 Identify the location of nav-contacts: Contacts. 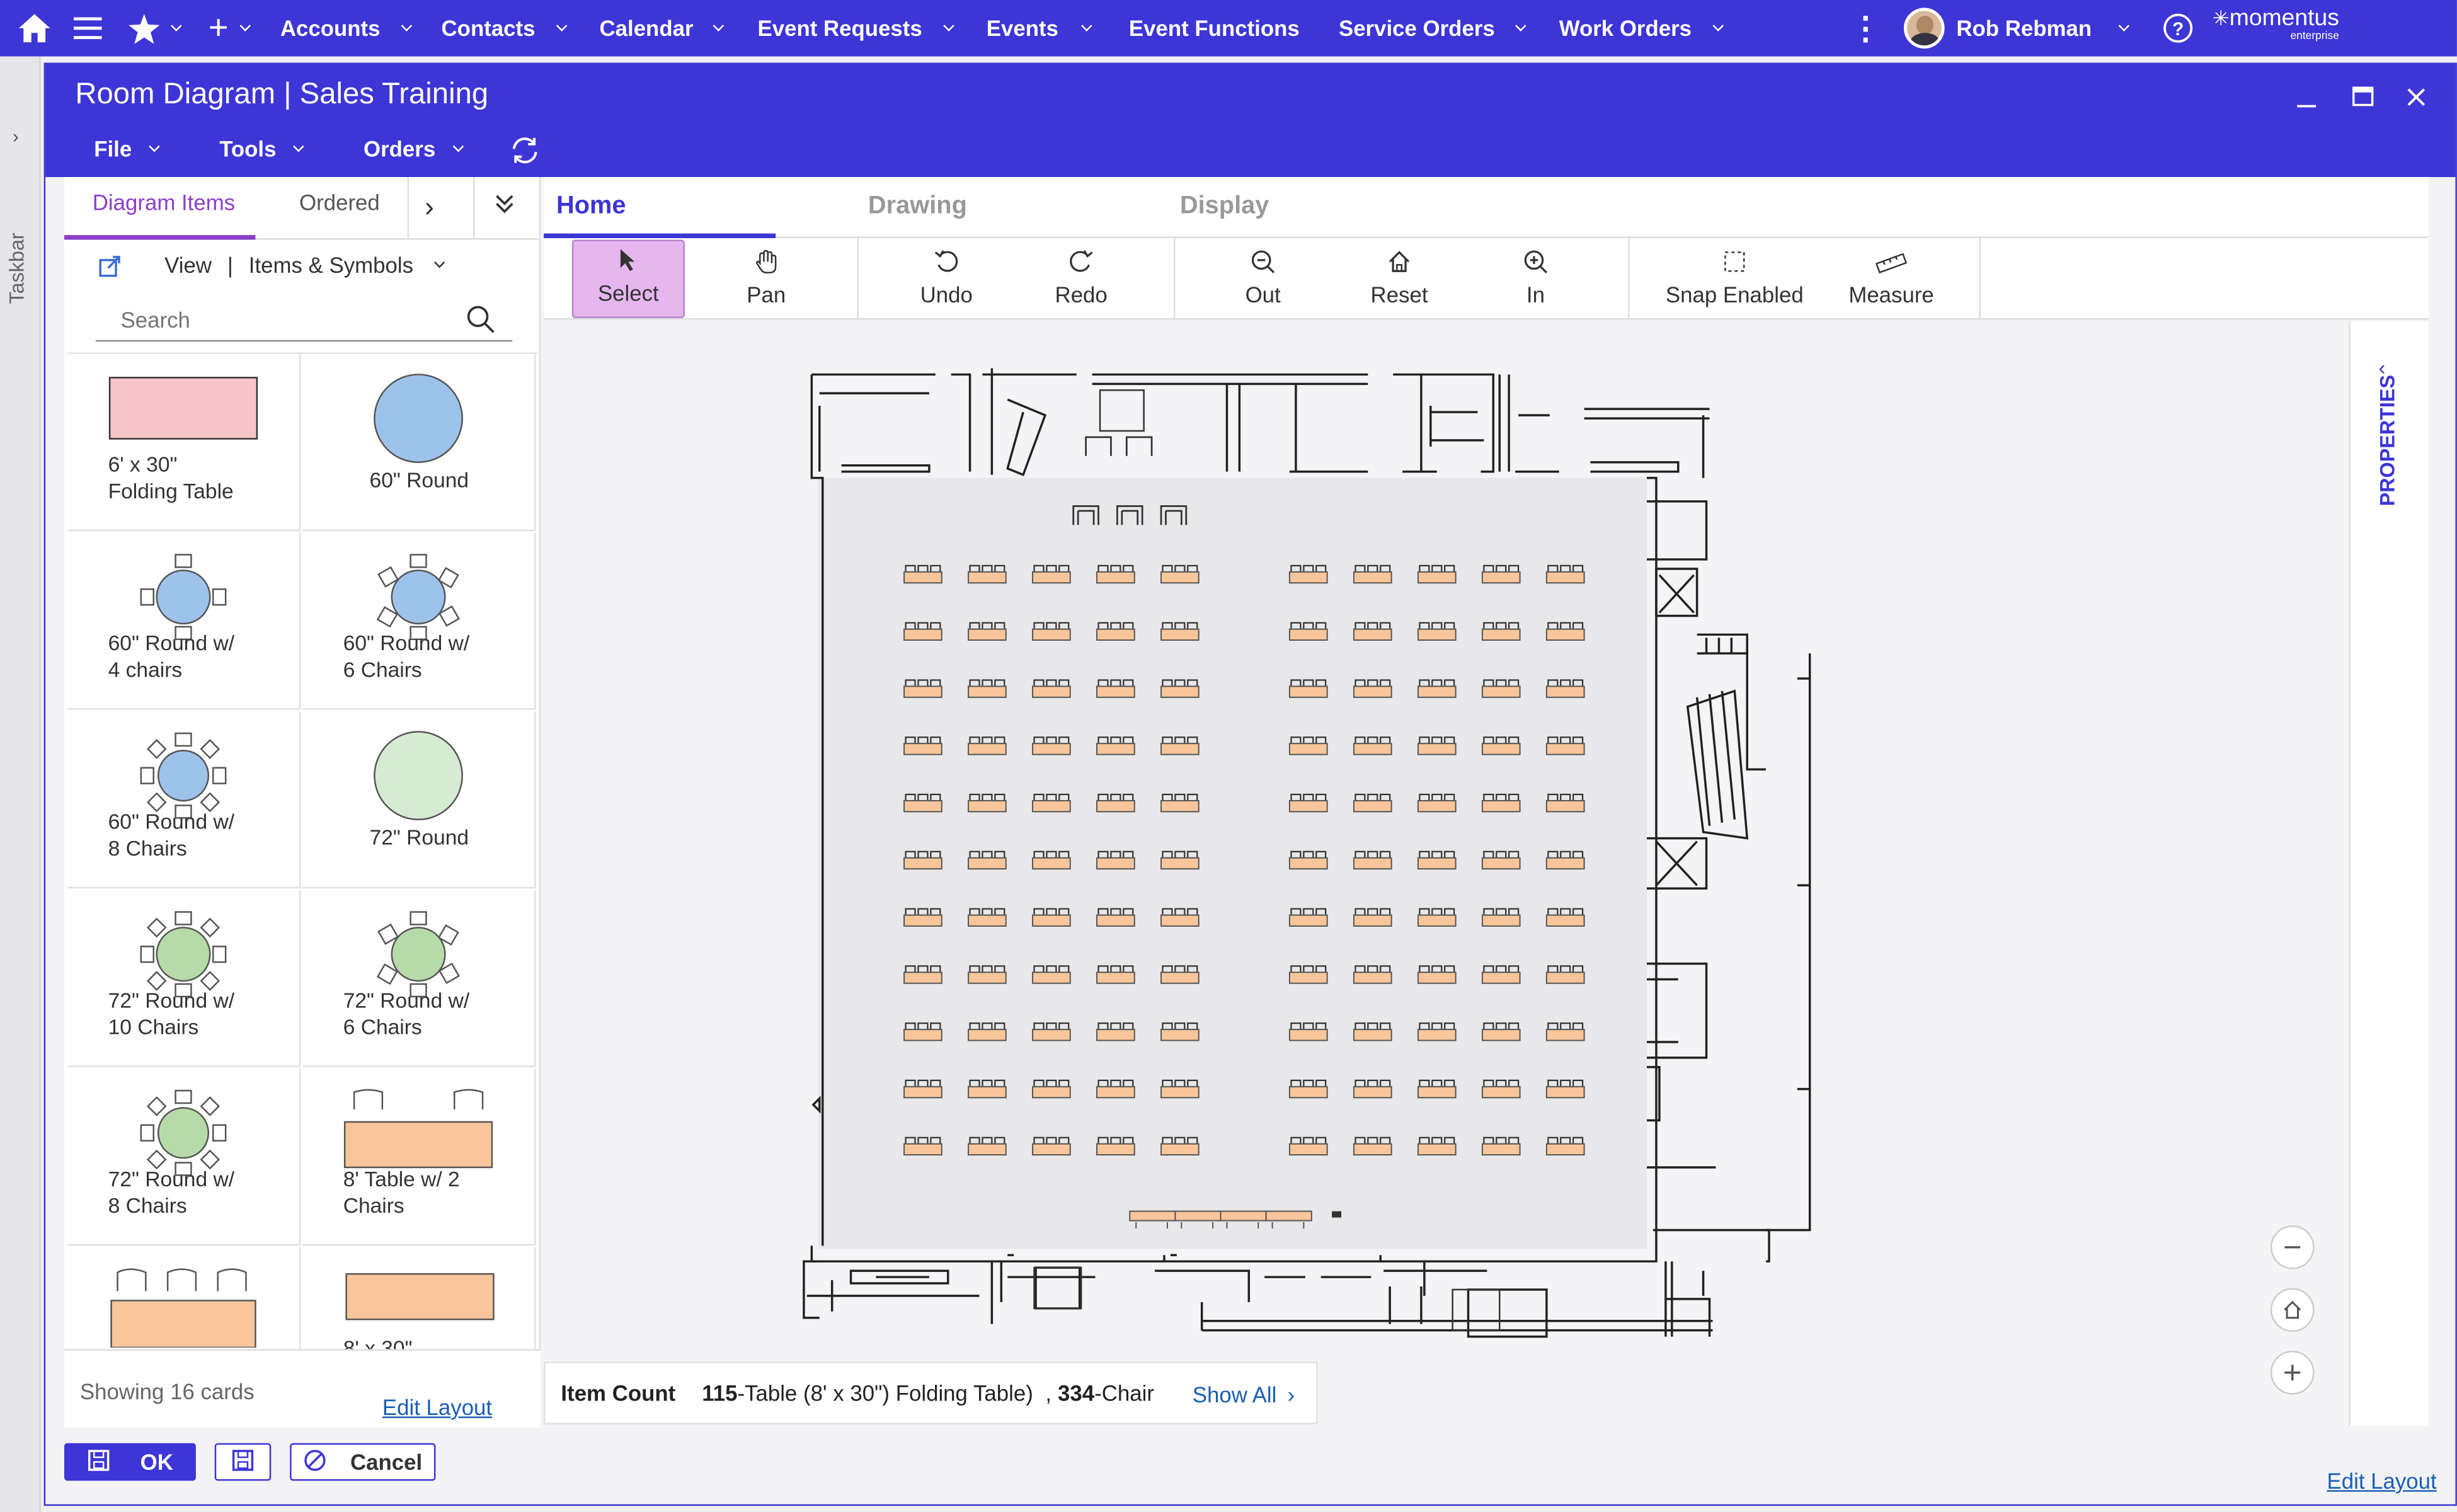
(504, 28).